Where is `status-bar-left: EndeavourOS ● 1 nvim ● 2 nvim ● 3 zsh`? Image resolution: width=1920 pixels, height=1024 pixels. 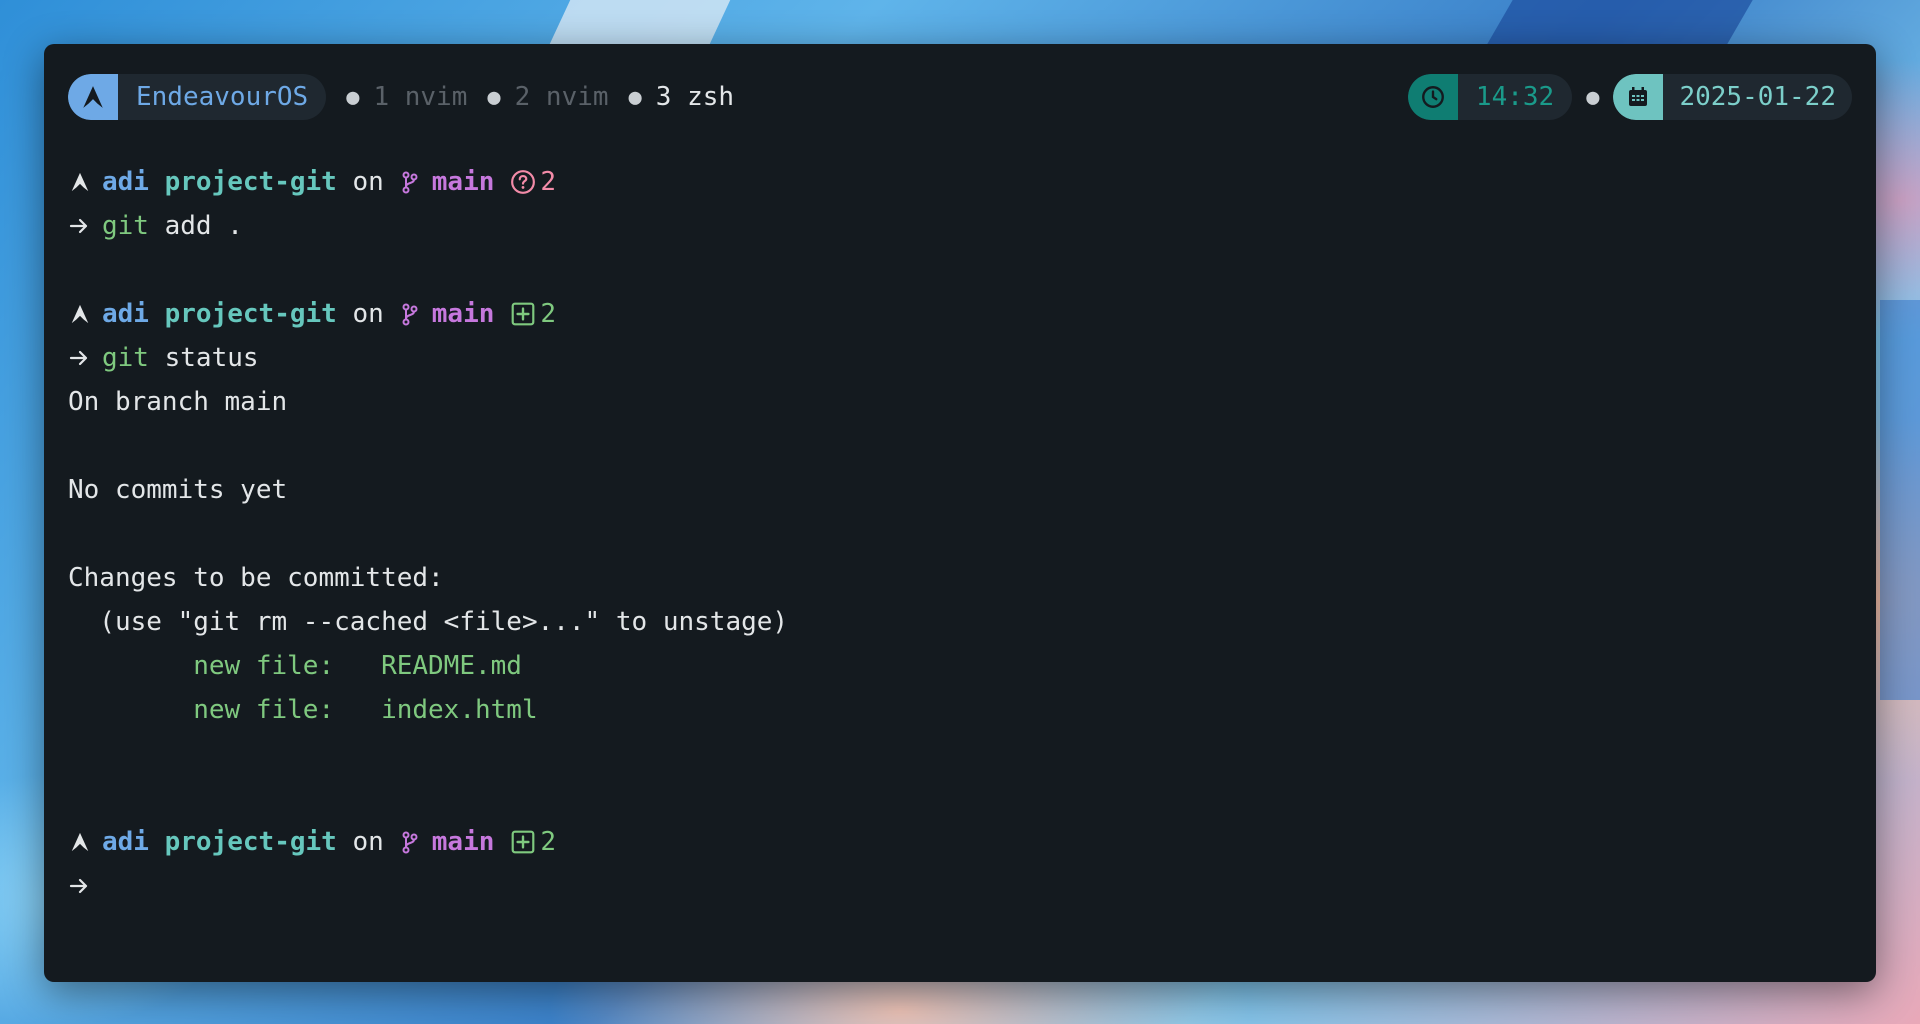 status-bar-left: EndeavourOS ● 1 nvim ● 2 nvim ● 3 zsh is located at coordinates (401, 97).